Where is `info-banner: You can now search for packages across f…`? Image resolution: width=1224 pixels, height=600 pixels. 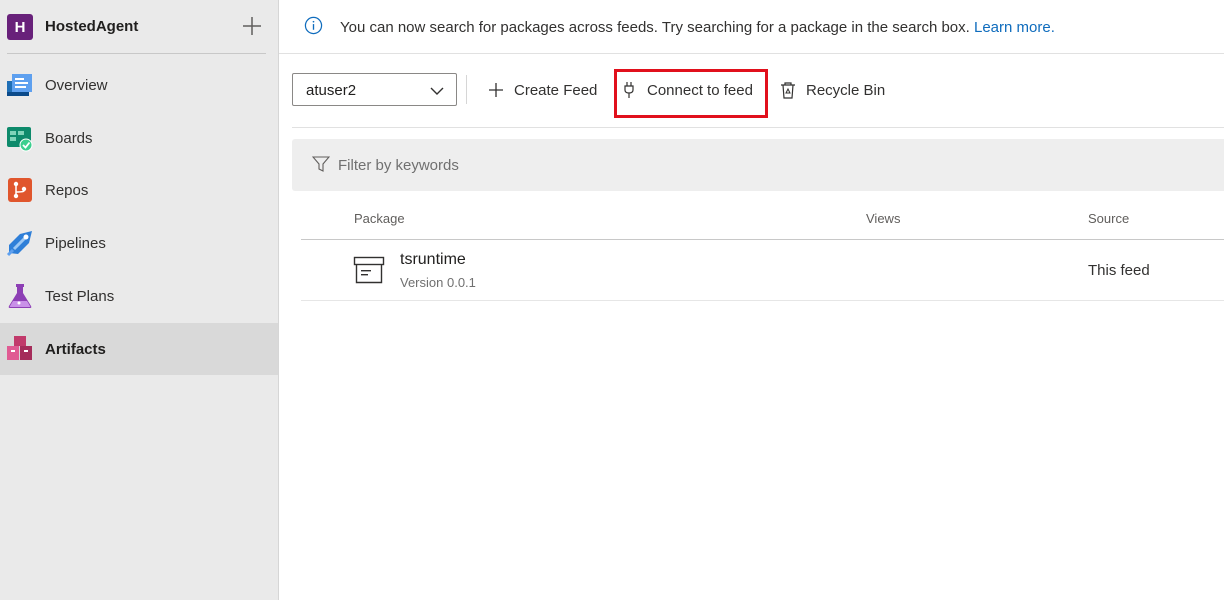
info-banner: You can now search for packages across f… is located at coordinates (751, 27).